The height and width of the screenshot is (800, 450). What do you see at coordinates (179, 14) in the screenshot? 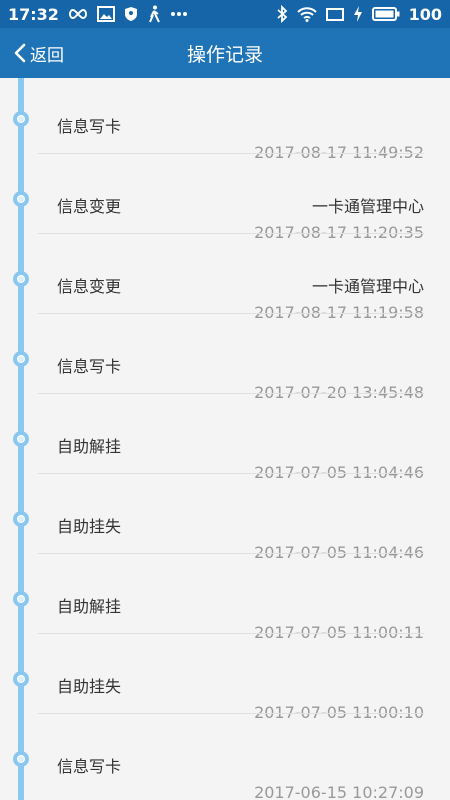
I see `more-icon` at bounding box center [179, 14].